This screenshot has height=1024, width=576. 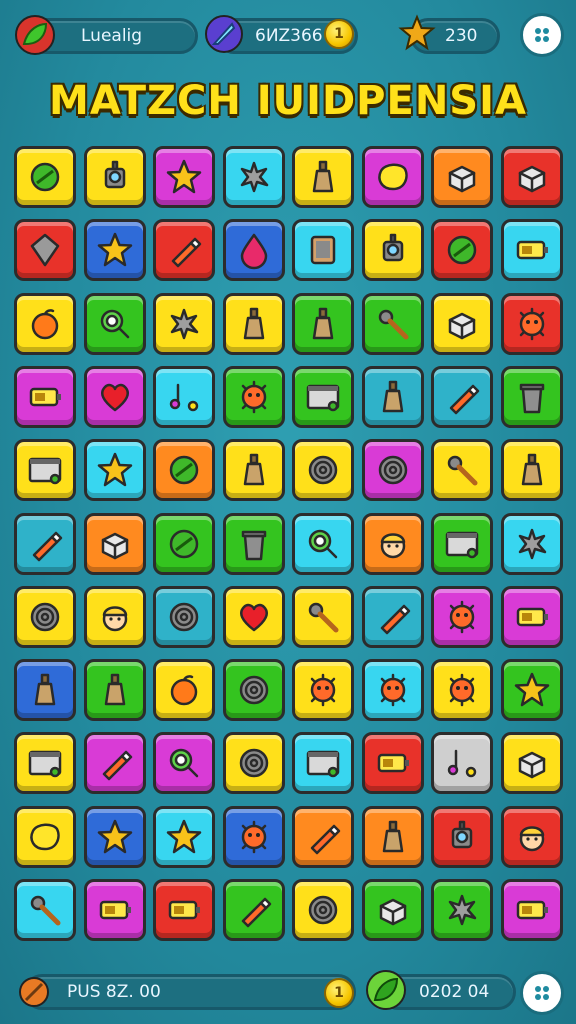 What do you see at coordinates (542, 993) in the screenshot?
I see `options-button` at bounding box center [542, 993].